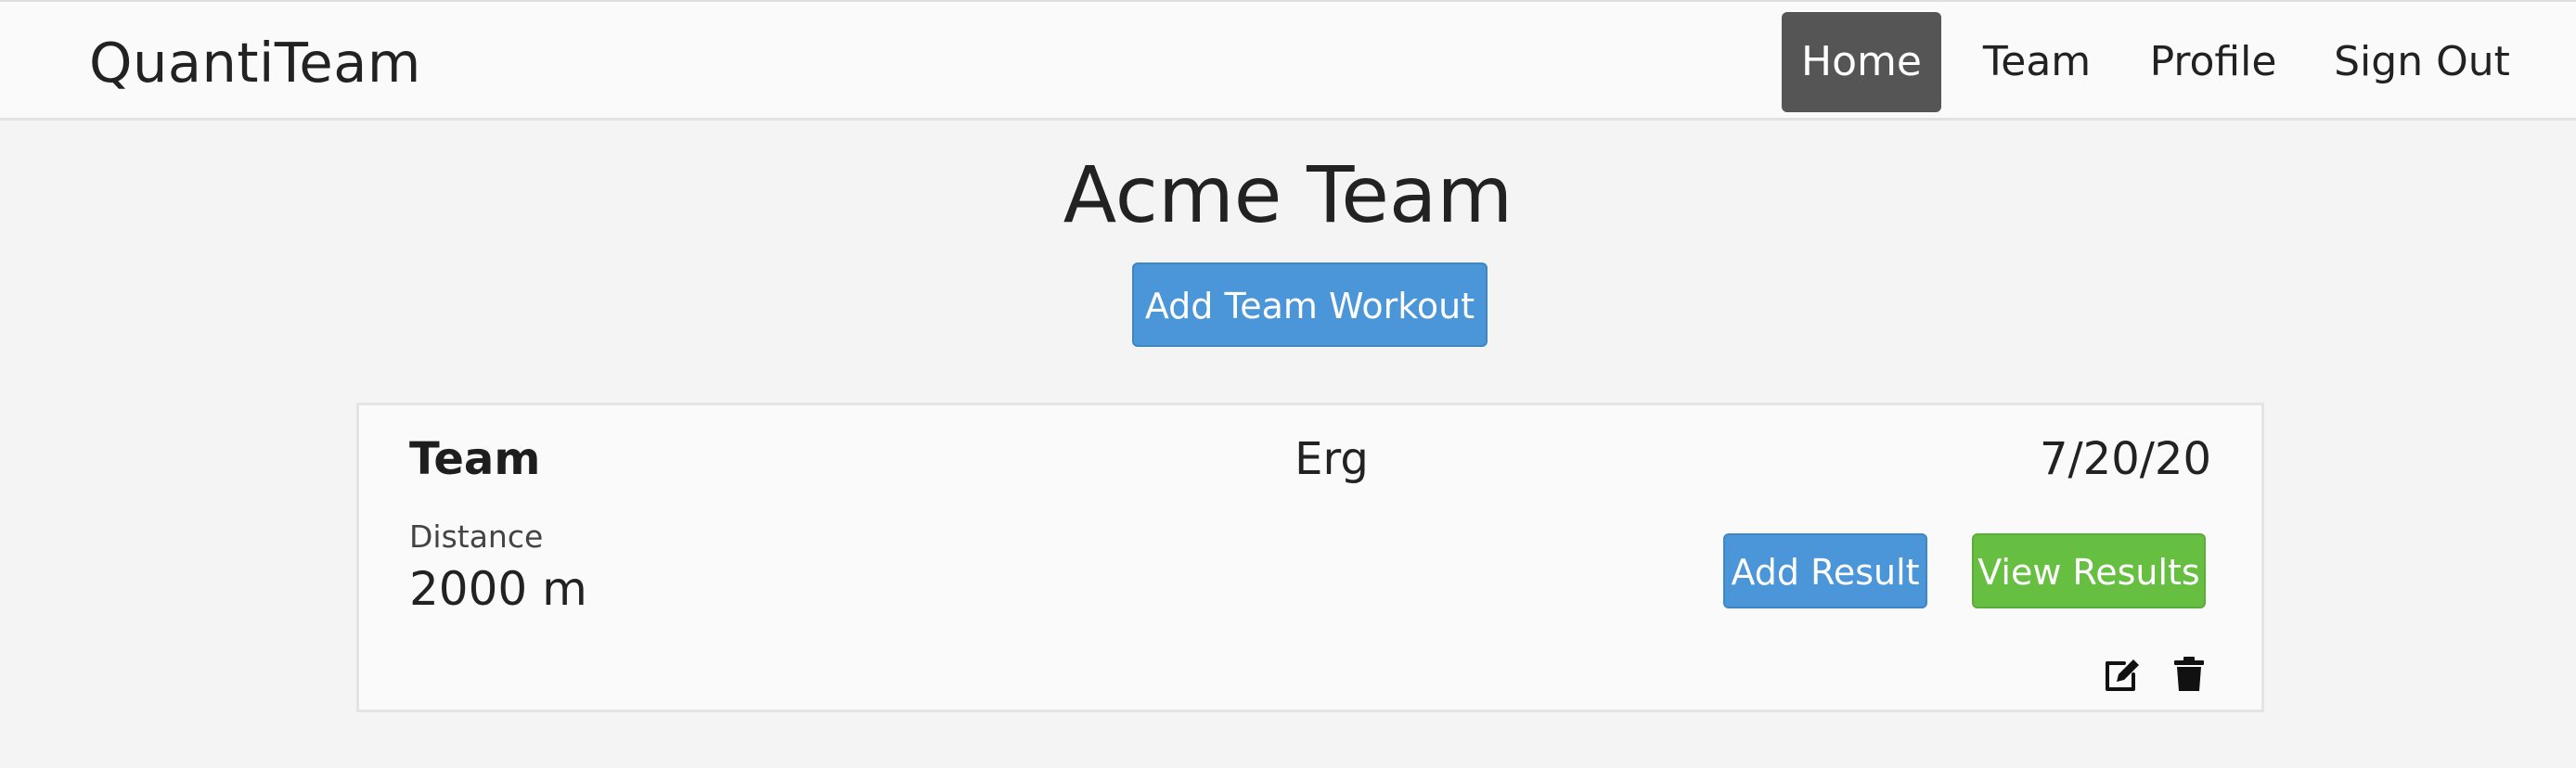 The image size is (2576, 768). I want to click on trash-icon, so click(2189, 674).